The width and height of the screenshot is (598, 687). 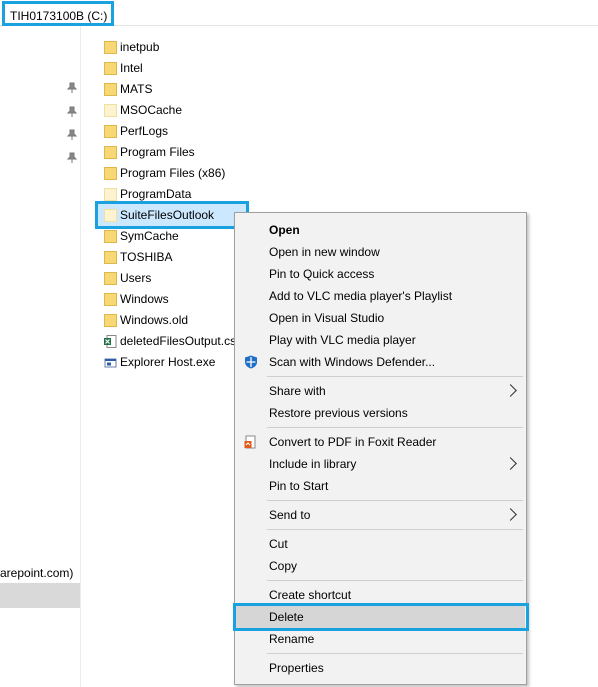 I want to click on menu-label: Open in Visual Studio, so click(x=327, y=318).